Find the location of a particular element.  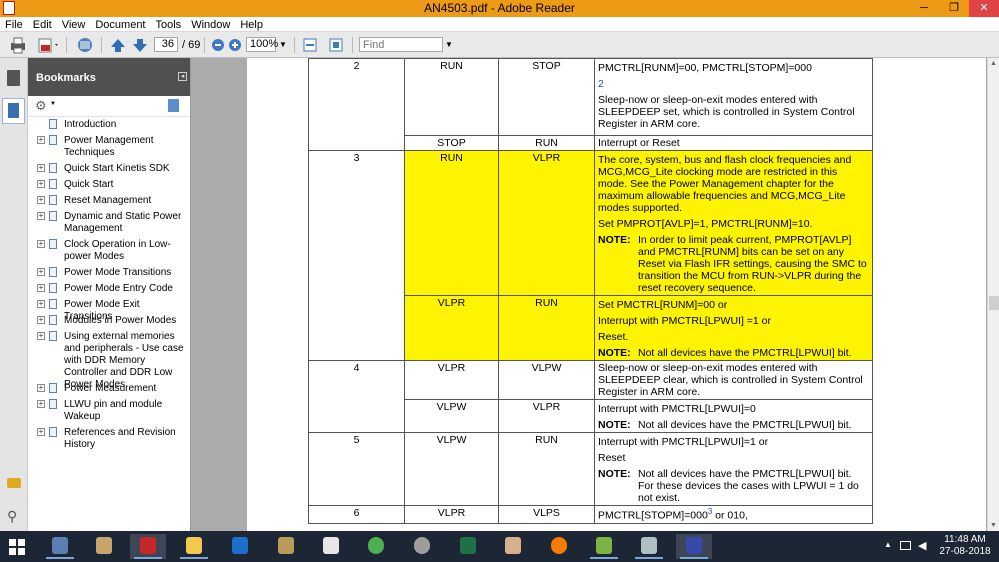

to-mode: VLPW is located at coordinates (546, 380).